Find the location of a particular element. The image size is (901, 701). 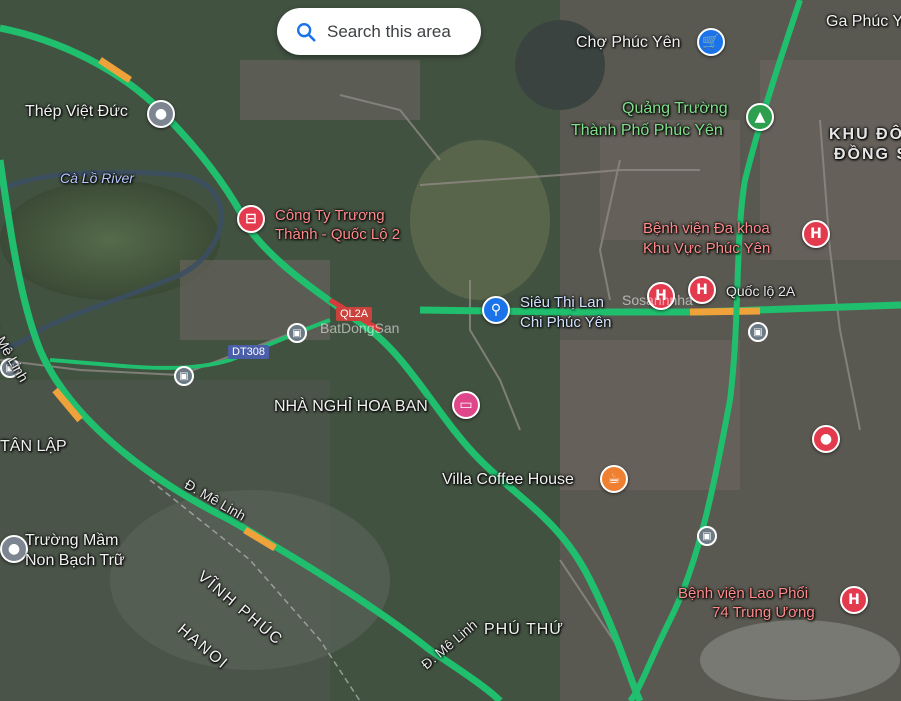

school-icon: ● is located at coordinates (14, 549).